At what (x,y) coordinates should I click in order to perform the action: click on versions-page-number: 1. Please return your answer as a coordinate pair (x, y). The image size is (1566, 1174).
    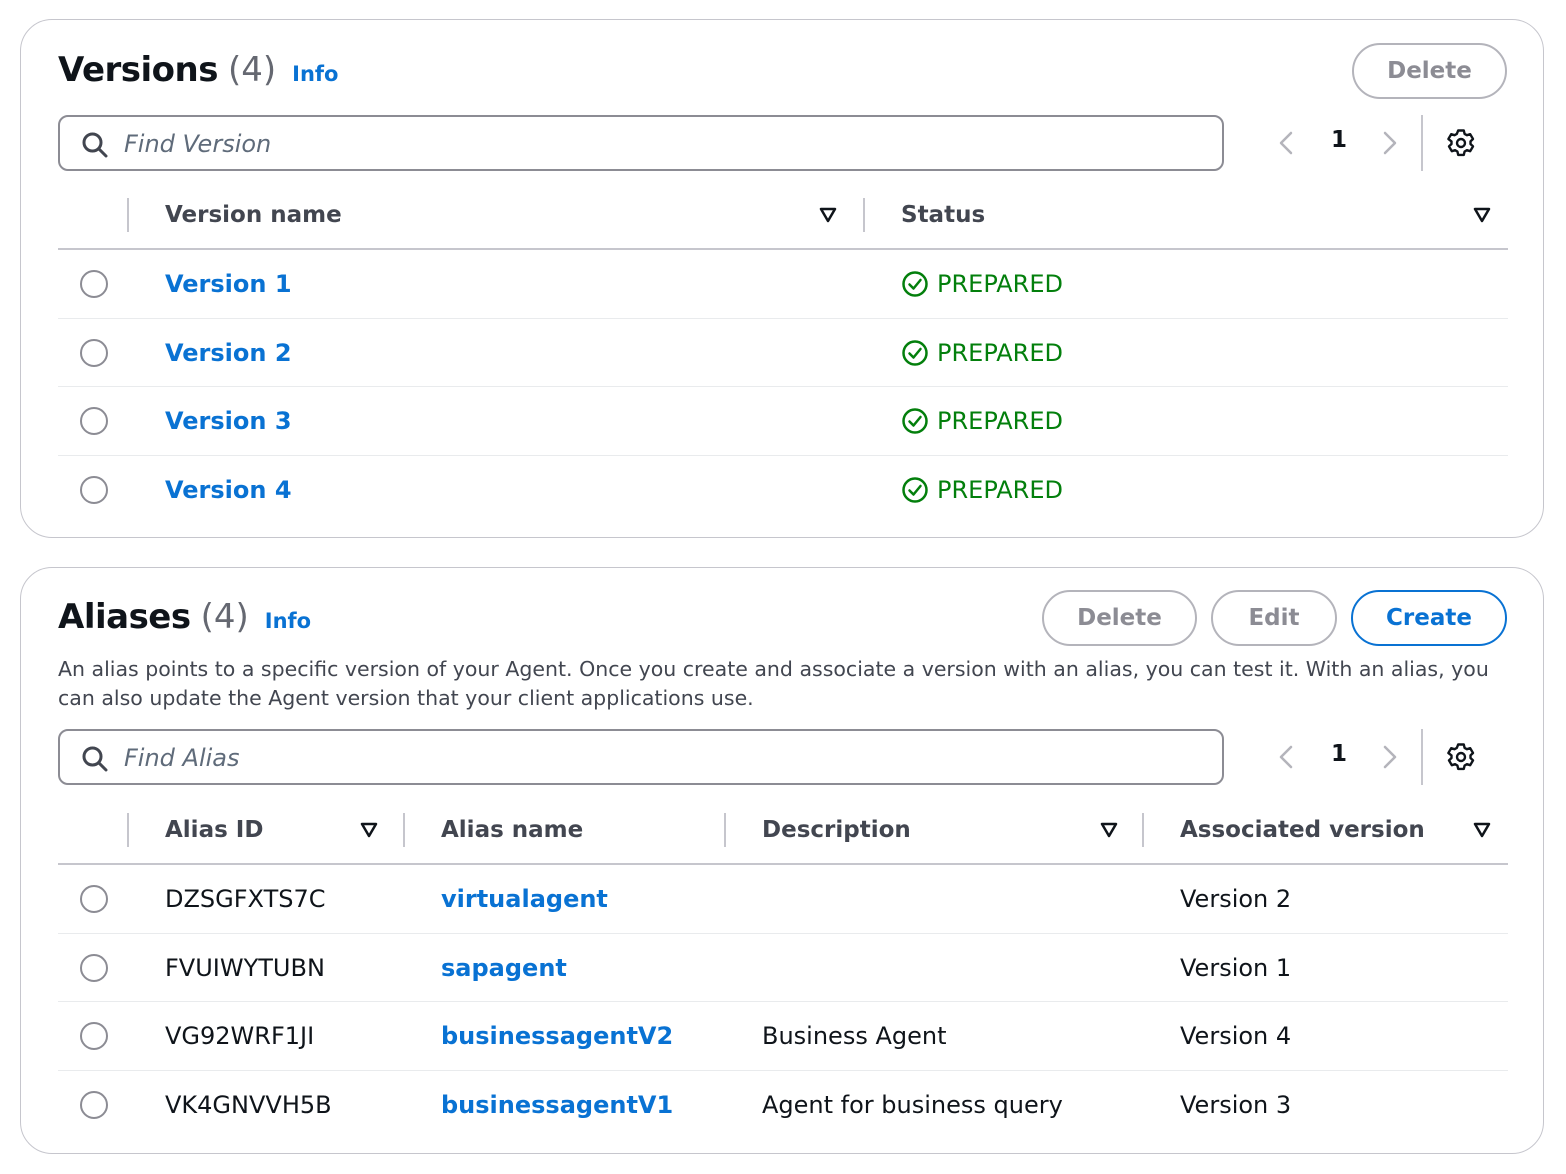
    Looking at the image, I should click on (1339, 140).